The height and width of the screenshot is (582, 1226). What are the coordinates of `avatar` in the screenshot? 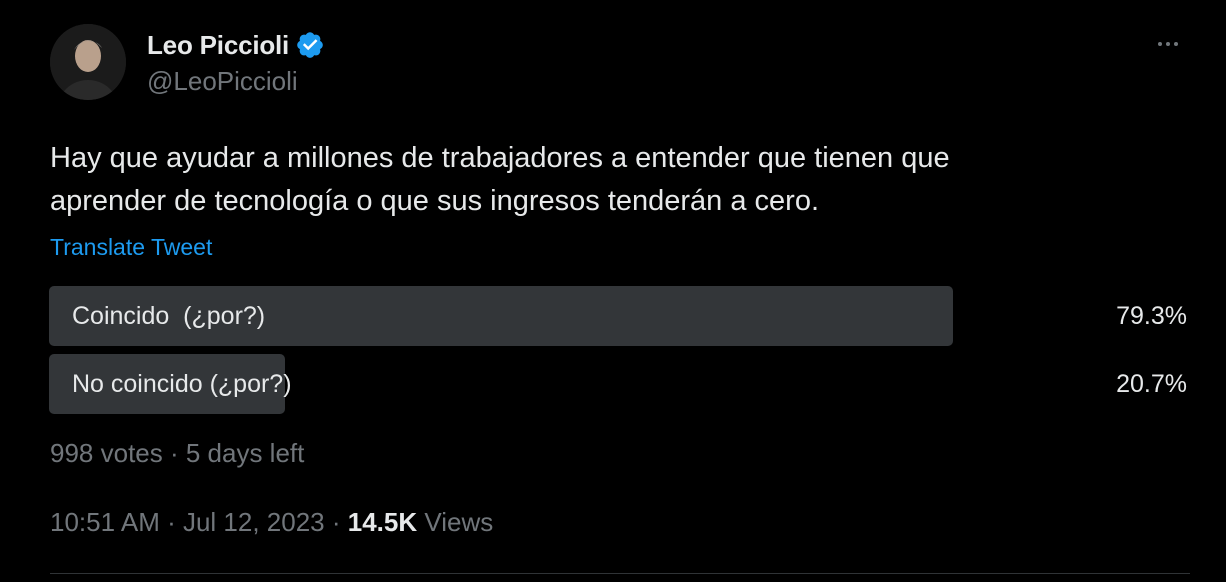 It's located at (88, 62).